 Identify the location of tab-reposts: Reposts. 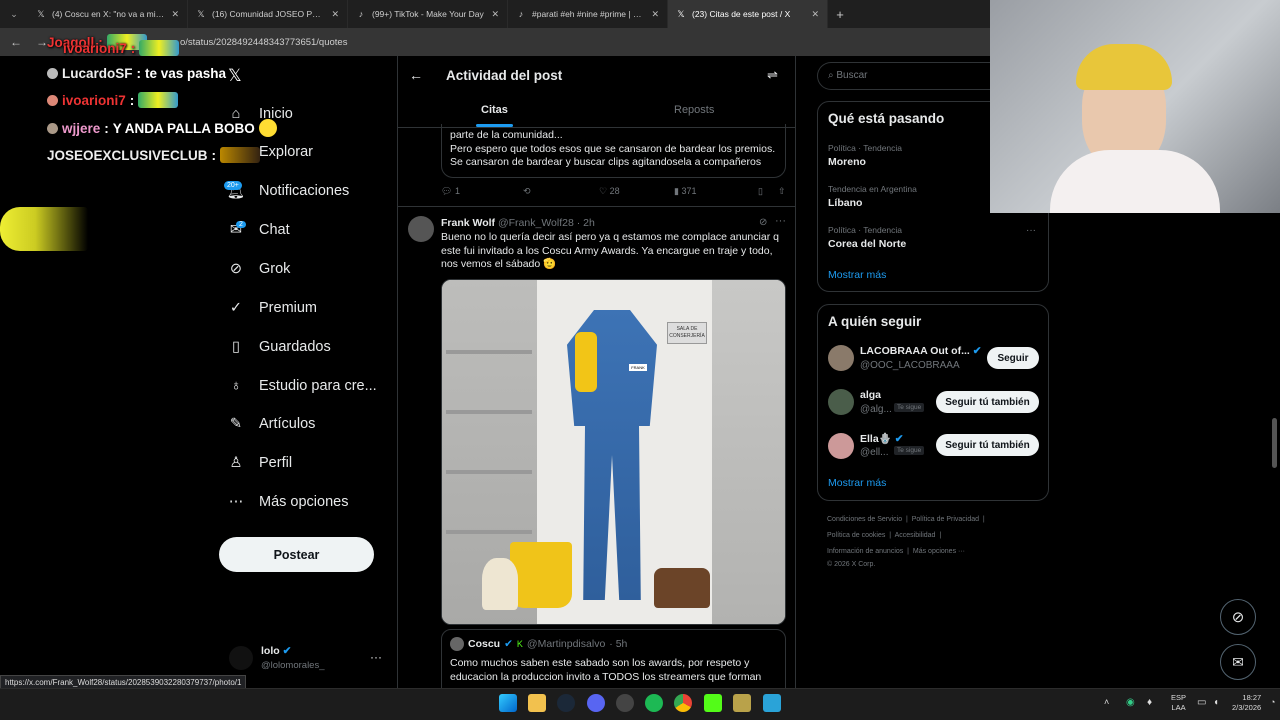
(694, 110).